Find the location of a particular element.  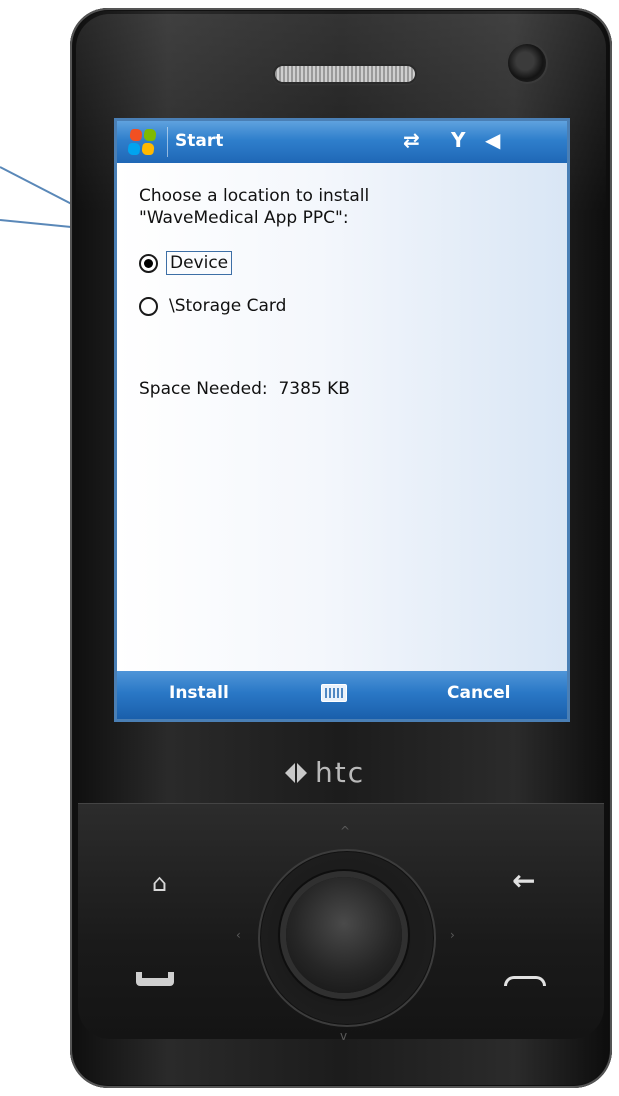

htc-logo: htc is located at coordinates (325, 772).